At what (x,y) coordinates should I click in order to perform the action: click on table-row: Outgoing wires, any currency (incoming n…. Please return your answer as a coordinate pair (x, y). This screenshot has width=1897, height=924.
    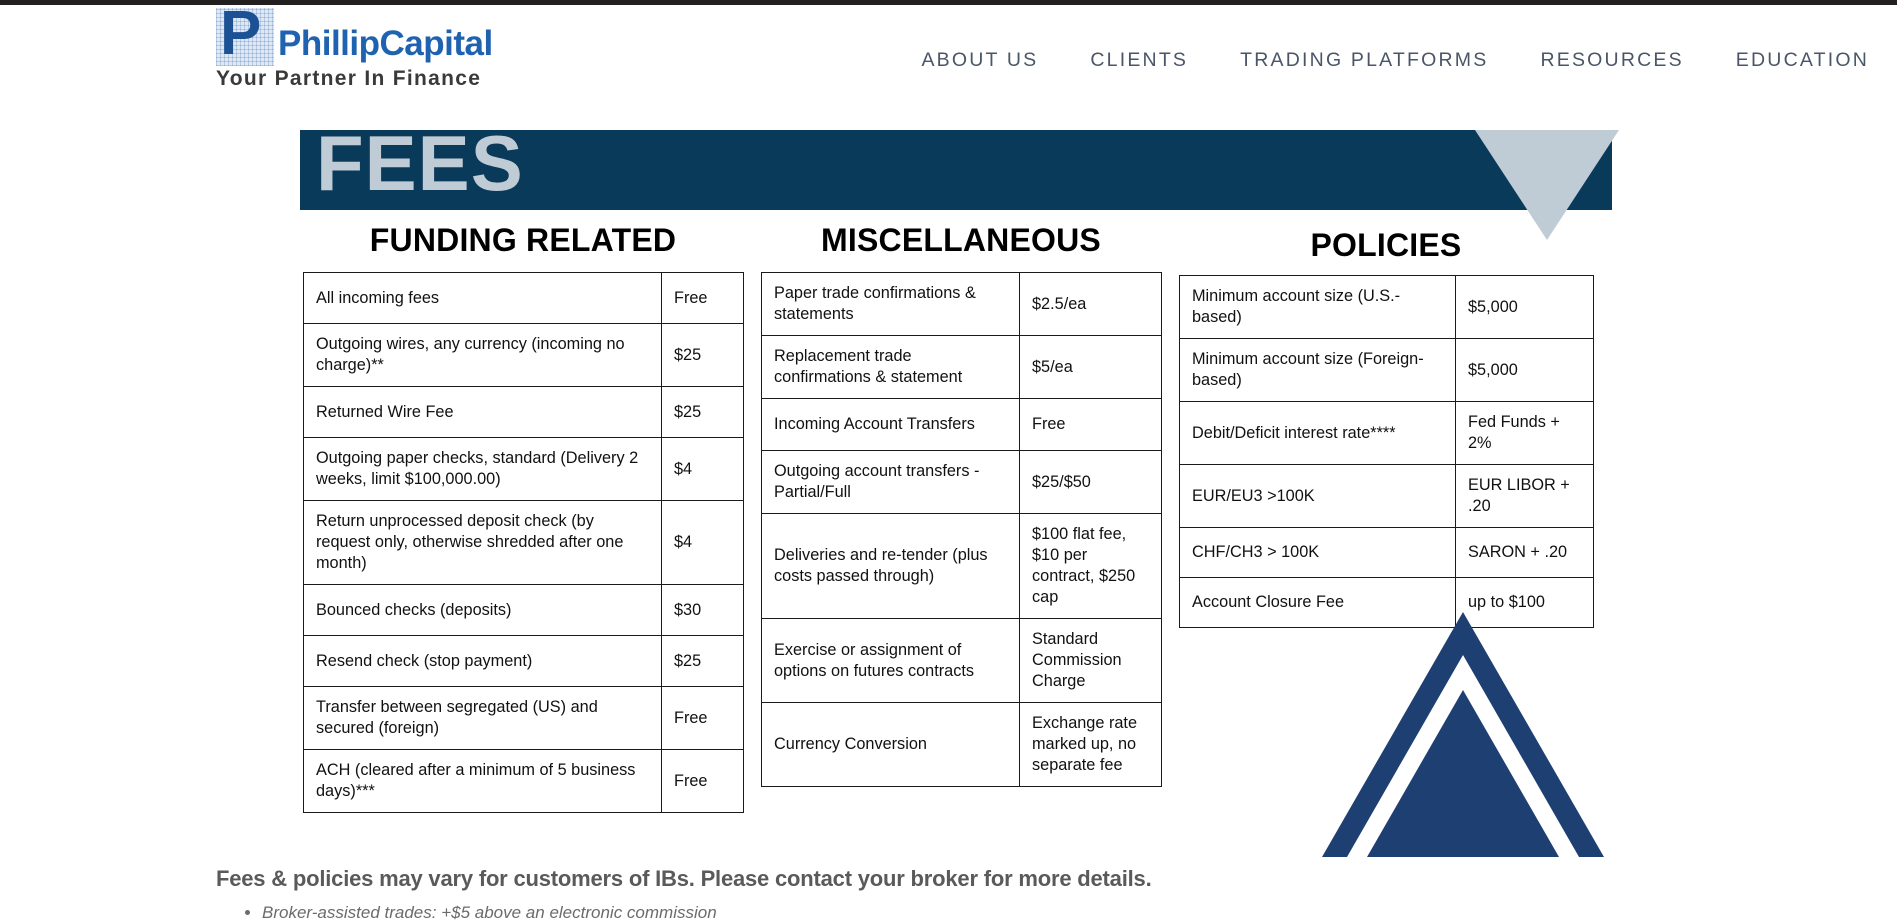
    Looking at the image, I should click on (523, 355).